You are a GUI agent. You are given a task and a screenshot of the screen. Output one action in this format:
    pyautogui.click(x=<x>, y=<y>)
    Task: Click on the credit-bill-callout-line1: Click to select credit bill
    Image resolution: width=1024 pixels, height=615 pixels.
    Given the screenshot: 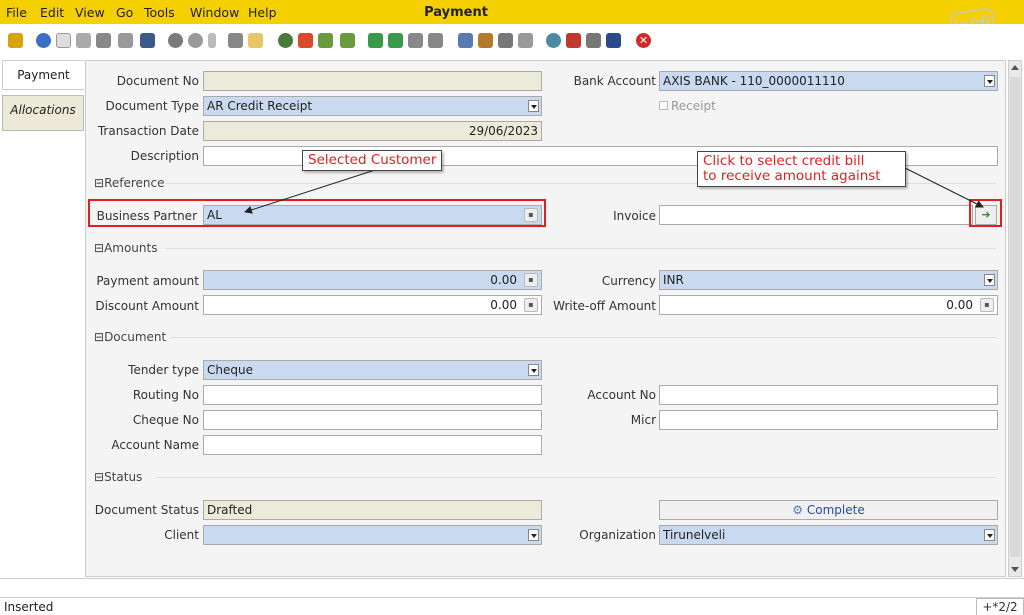 What is the action you would take?
    pyautogui.click(x=784, y=161)
    